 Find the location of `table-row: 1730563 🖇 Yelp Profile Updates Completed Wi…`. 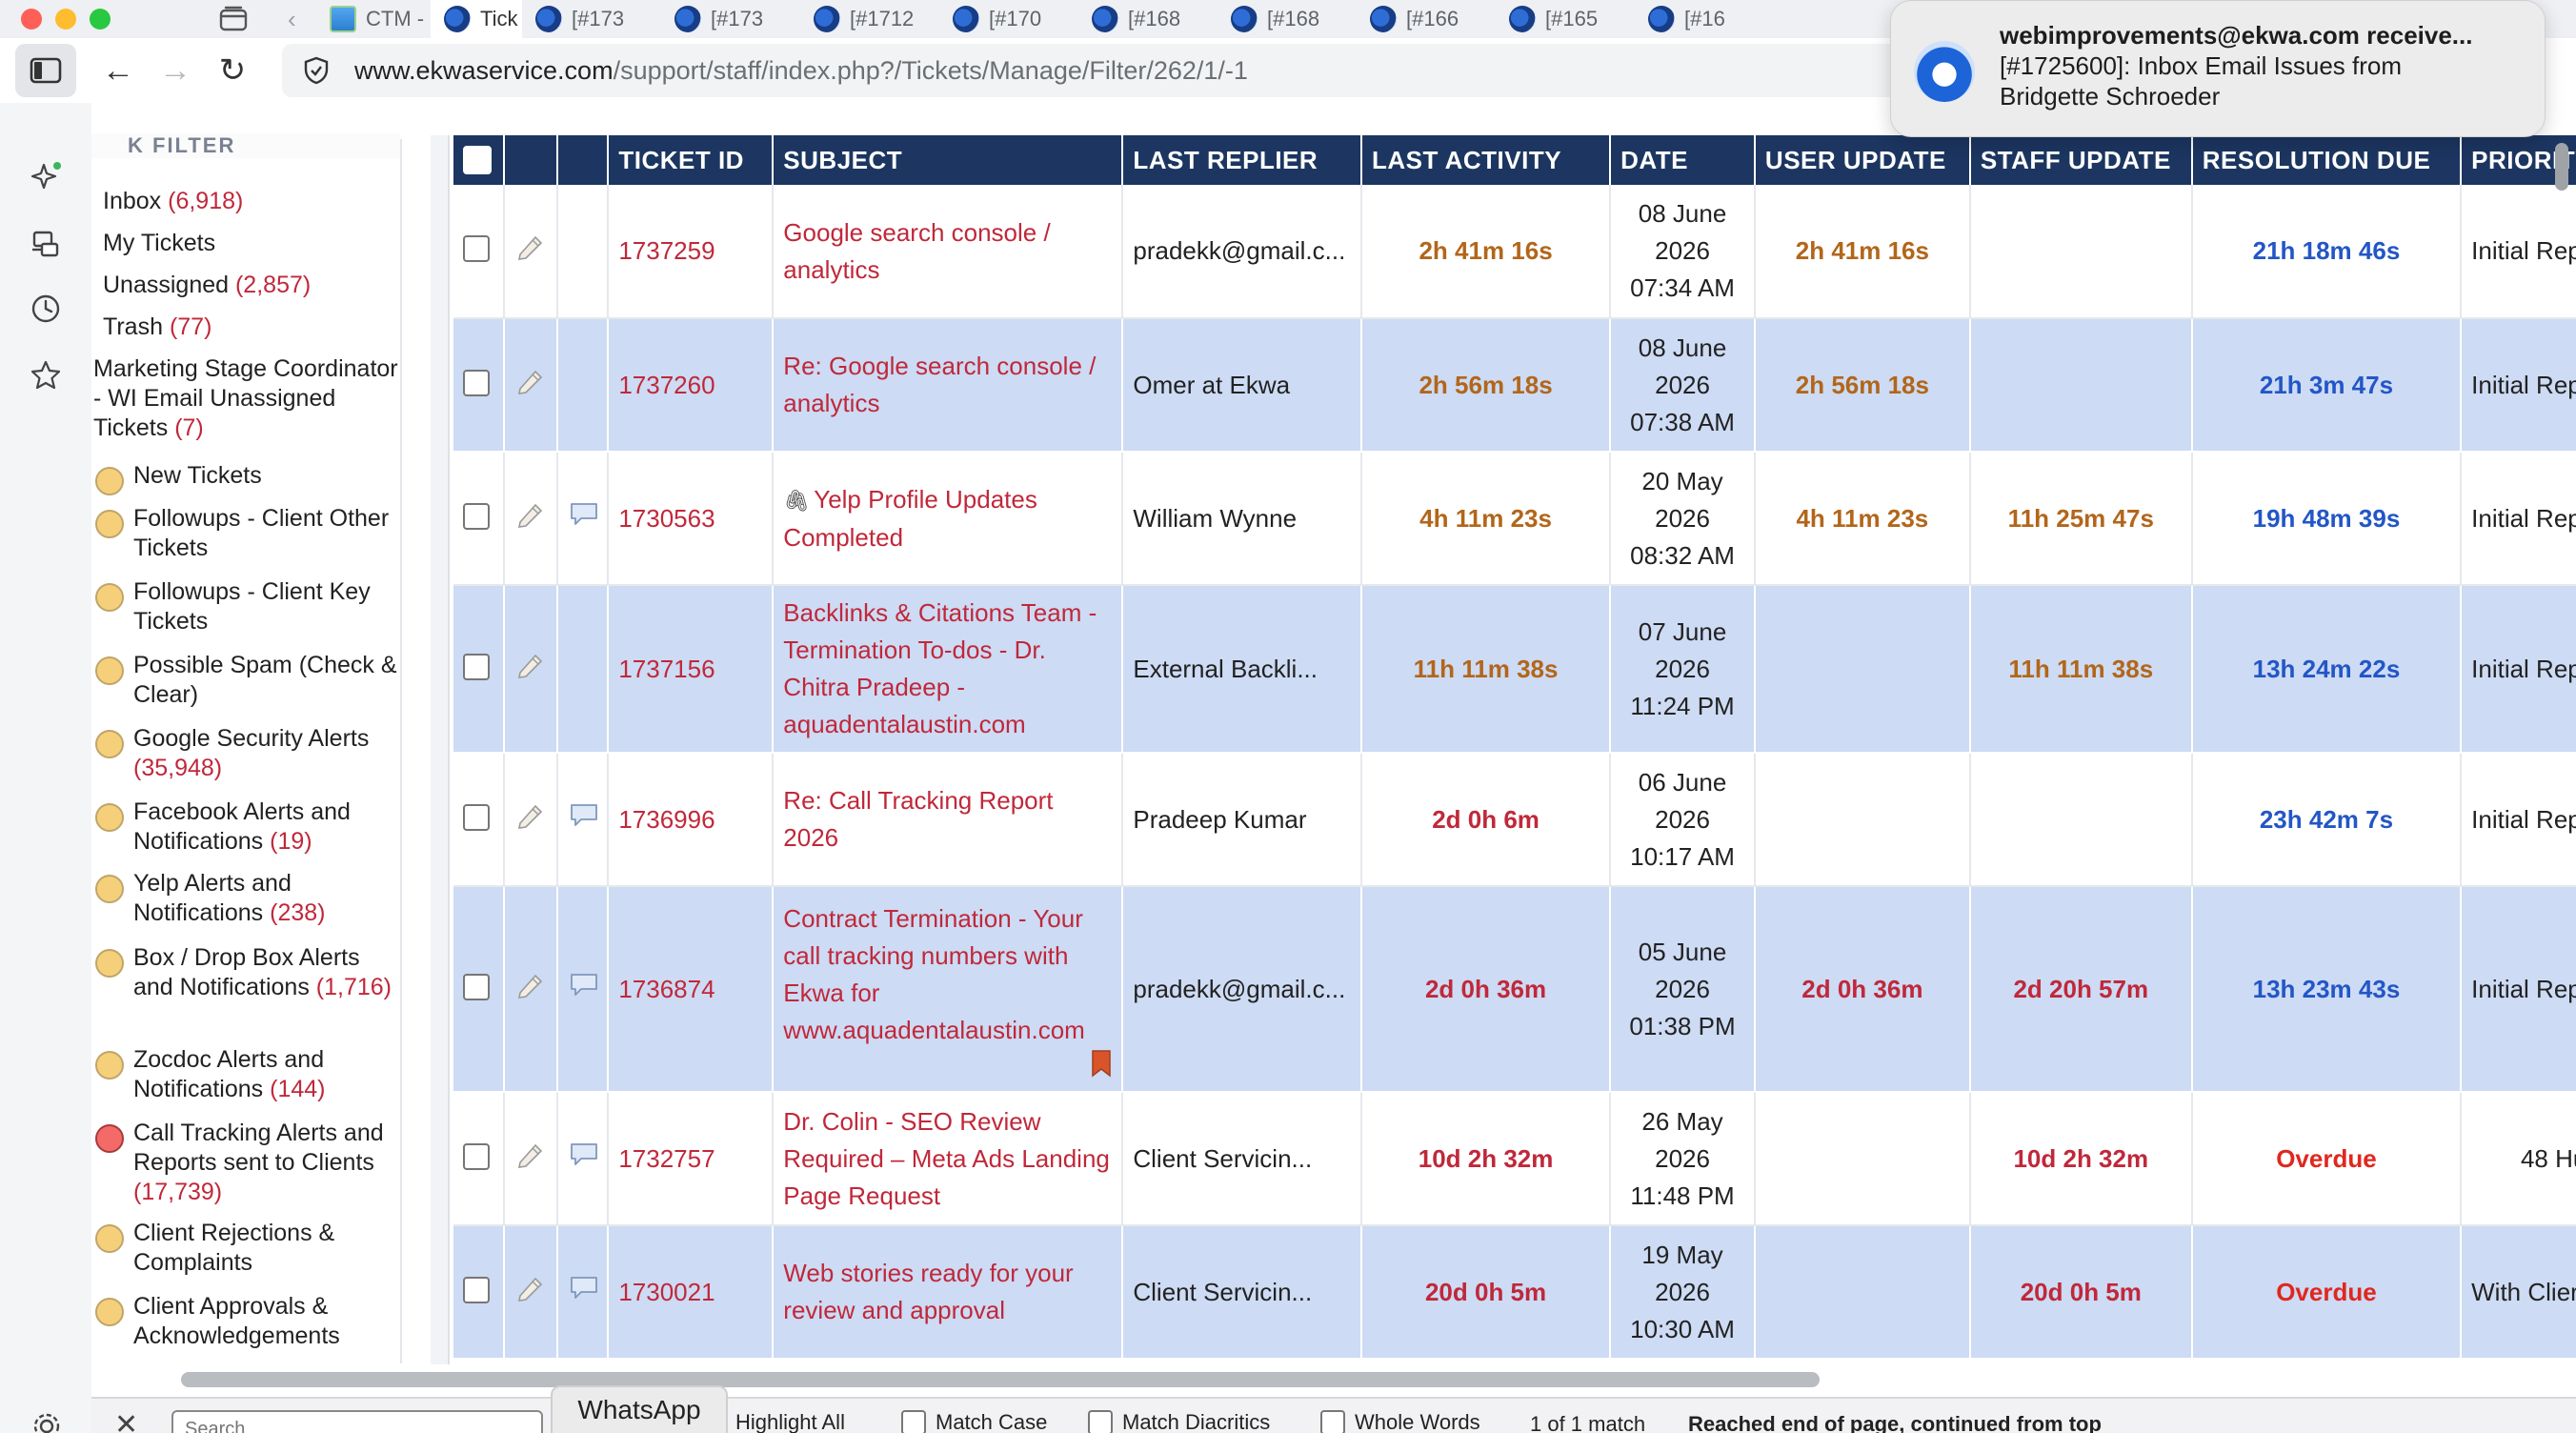

table-row: 1730563 🖇 Yelp Profile Updates Completed Wi… is located at coordinates (1514, 519).